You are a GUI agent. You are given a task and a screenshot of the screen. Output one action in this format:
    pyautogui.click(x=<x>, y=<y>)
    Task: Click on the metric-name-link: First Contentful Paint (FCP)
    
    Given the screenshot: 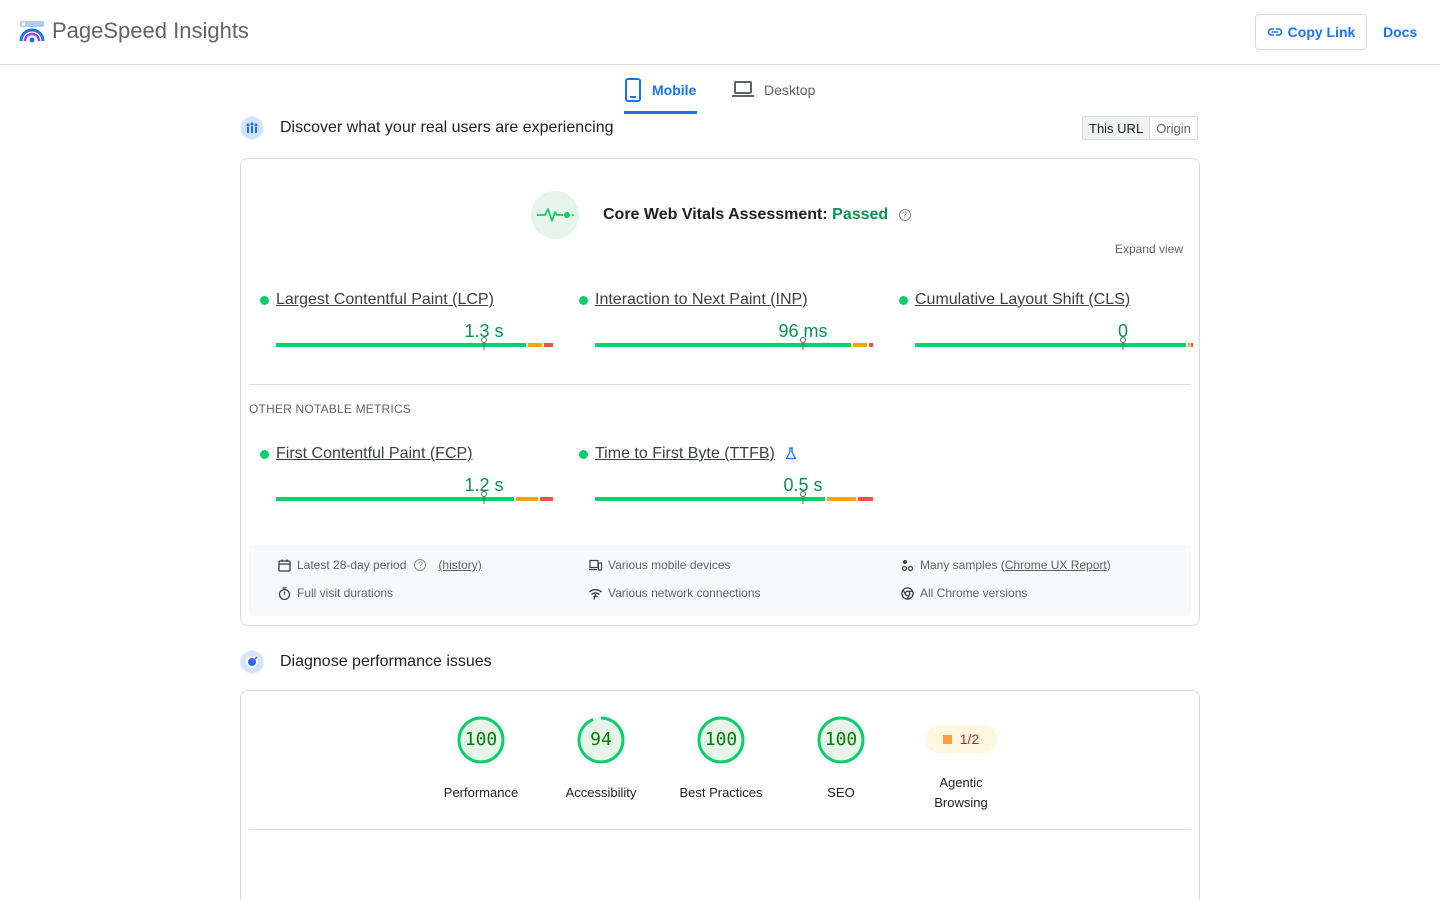 What is the action you would take?
    pyautogui.click(x=374, y=454)
    